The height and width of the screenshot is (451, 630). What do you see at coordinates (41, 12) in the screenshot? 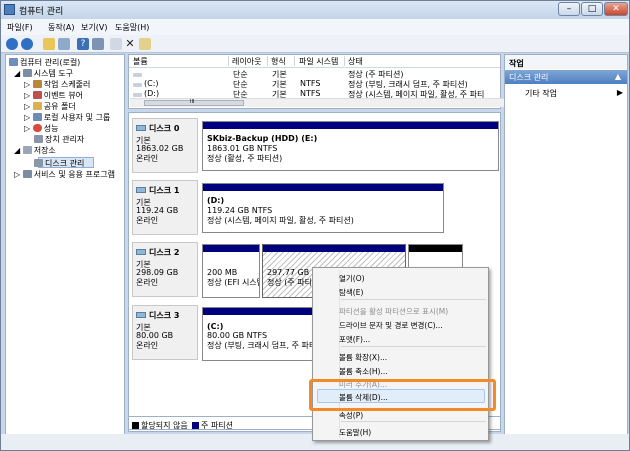
I see `window-title: 컴퓨터 관리` at bounding box center [41, 12].